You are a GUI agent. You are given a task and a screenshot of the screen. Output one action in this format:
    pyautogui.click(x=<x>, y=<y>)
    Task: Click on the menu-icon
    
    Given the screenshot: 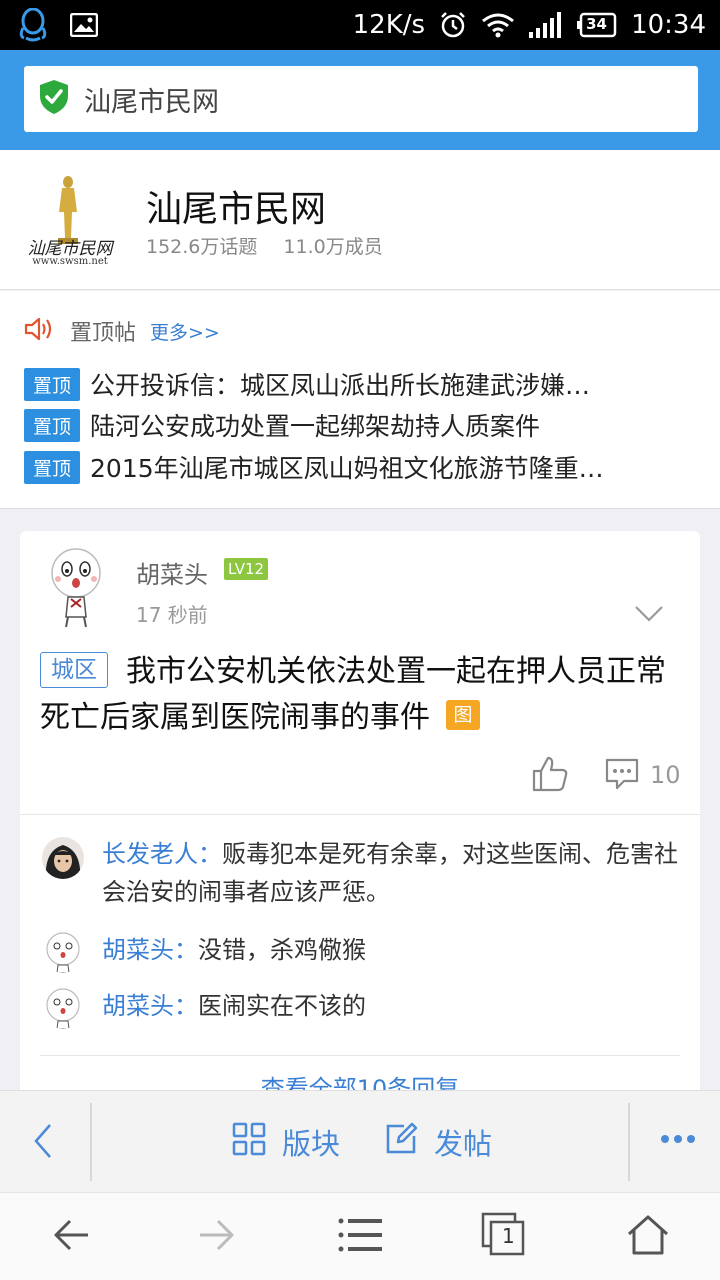 What is the action you would take?
    pyautogui.click(x=360, y=1235)
    